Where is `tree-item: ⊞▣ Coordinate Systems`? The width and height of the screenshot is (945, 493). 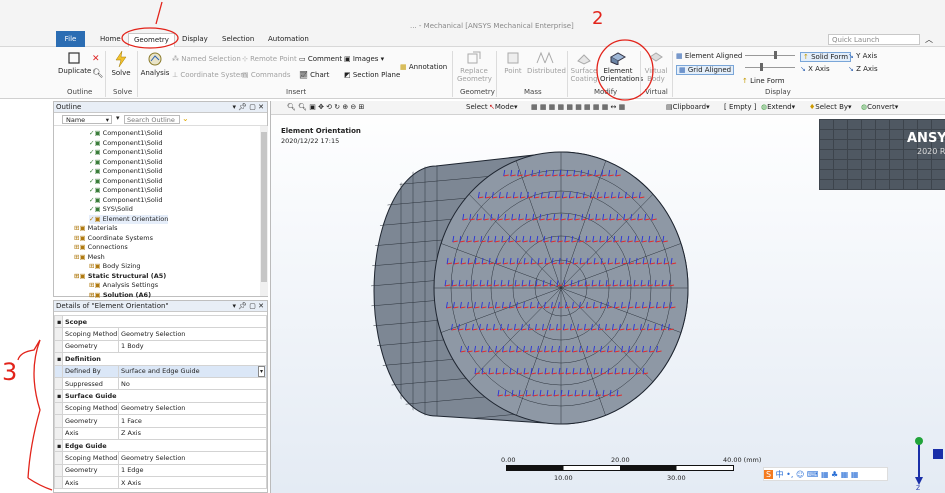 tree-item: ⊞▣ Coordinate Systems is located at coordinates (113, 238).